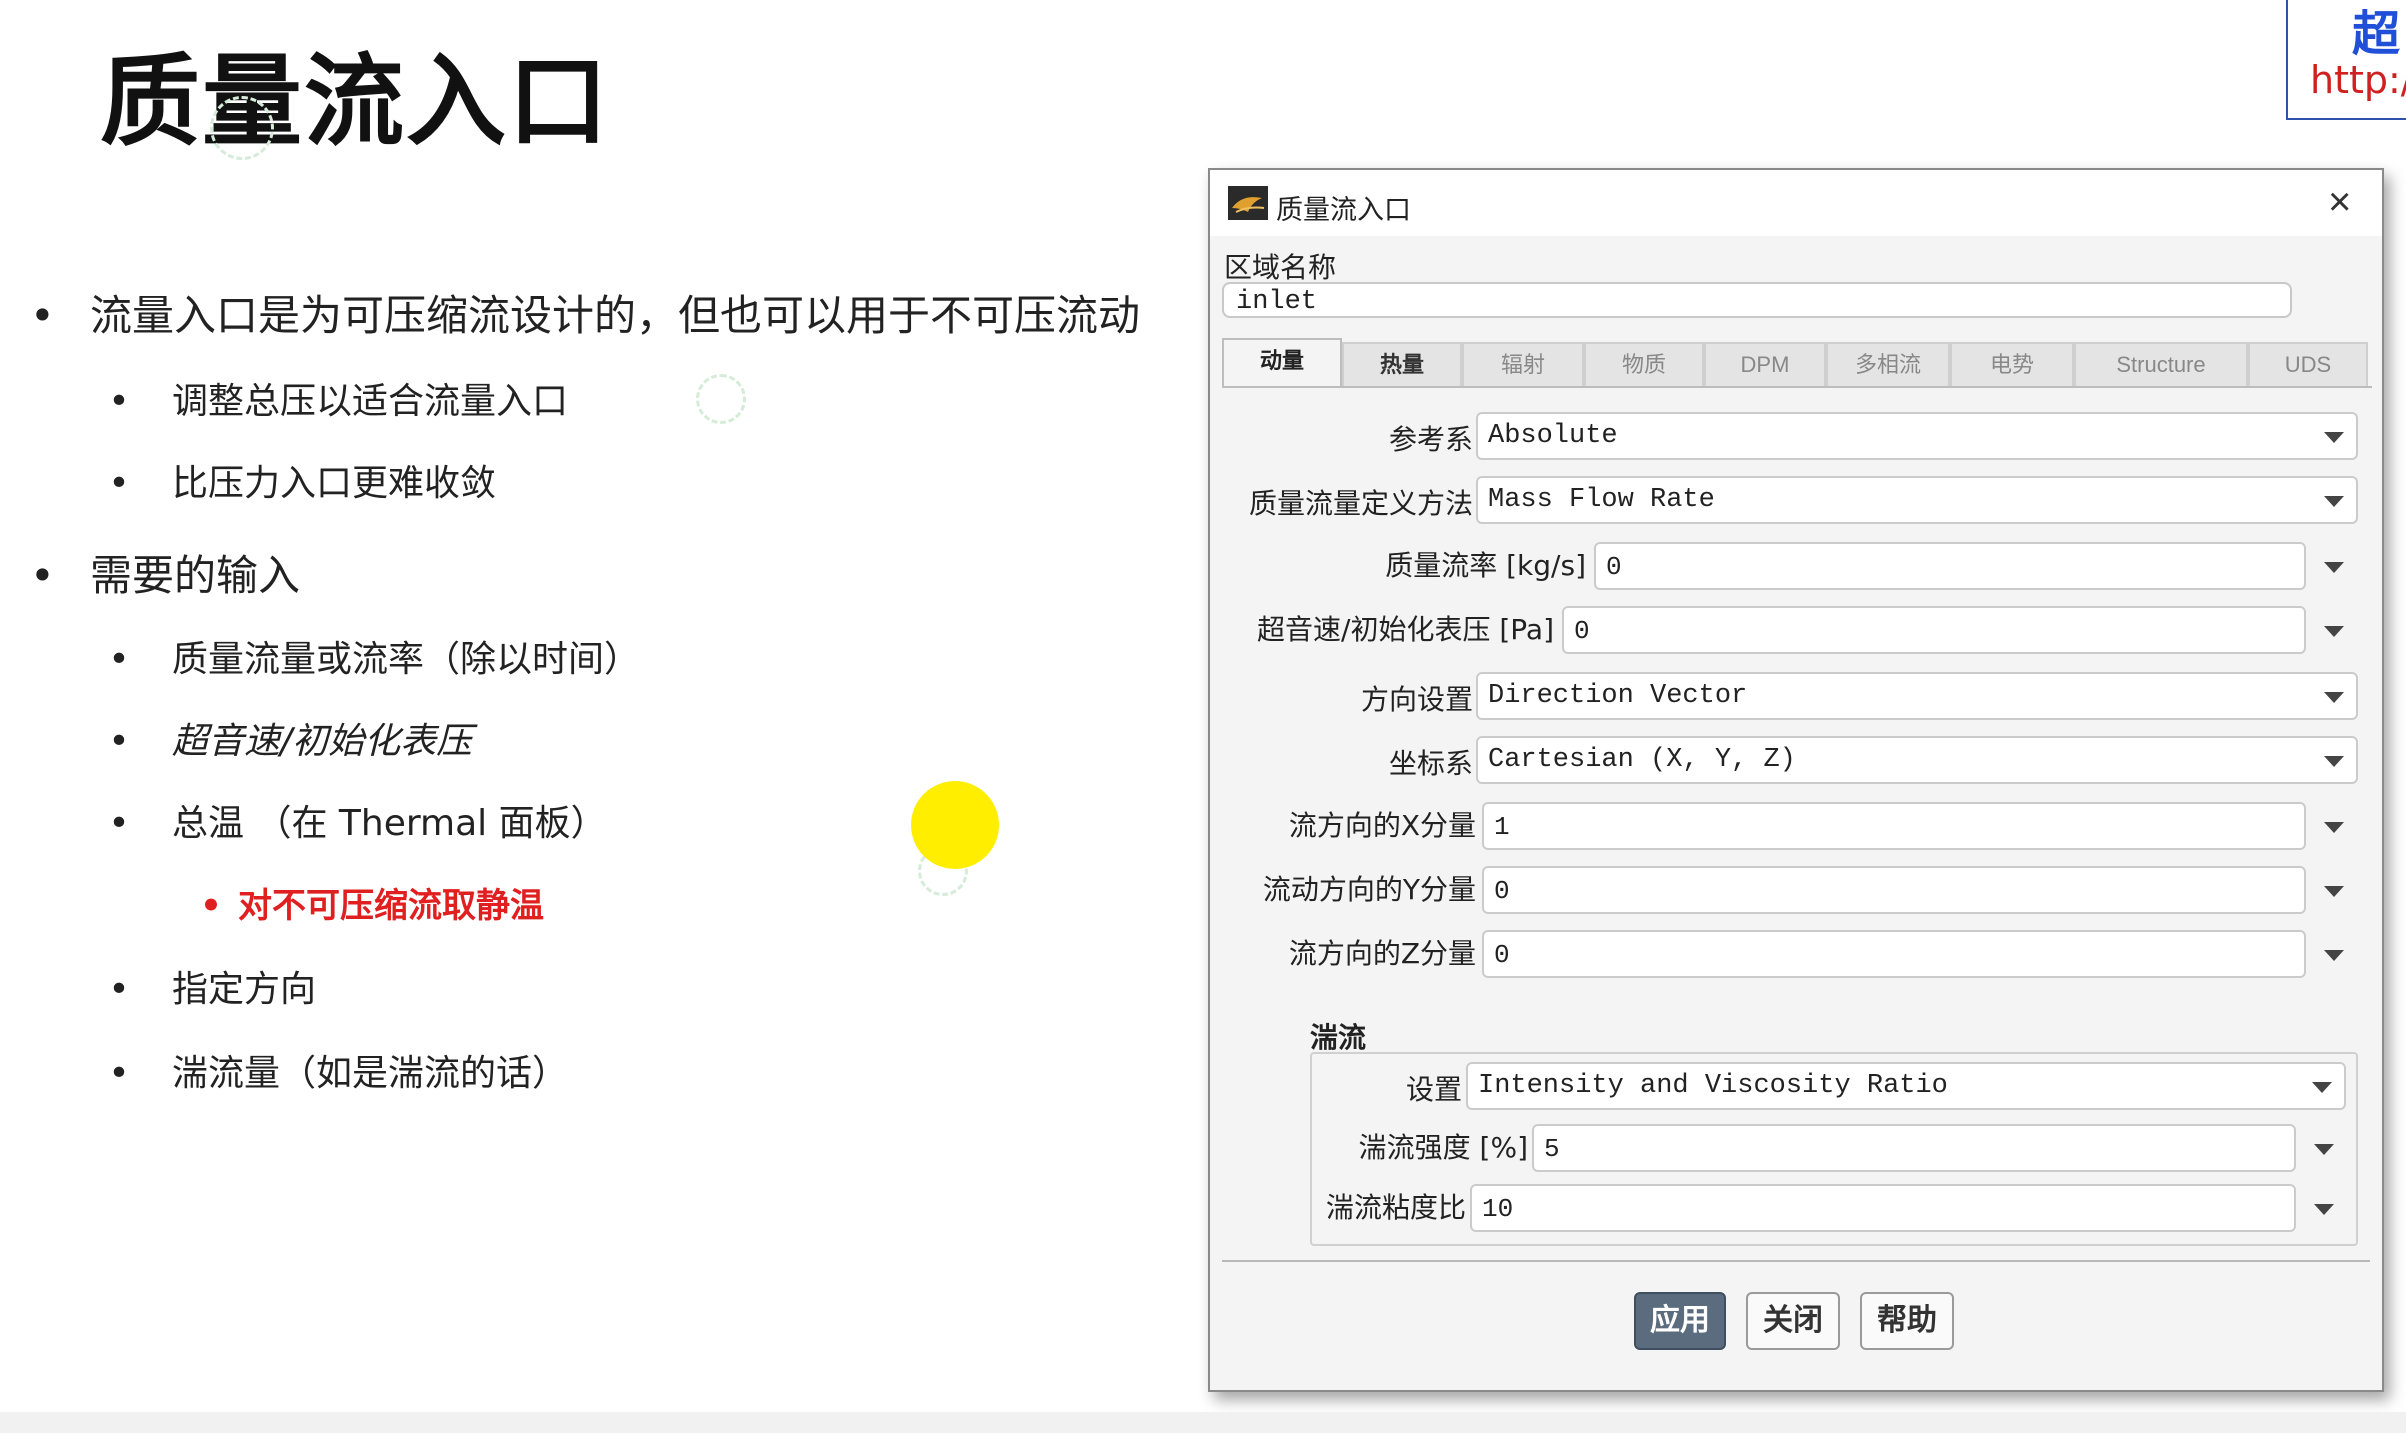 Image resolution: width=2406 pixels, height=1433 pixels. What do you see at coordinates (1203, 1422) in the screenshot?
I see `bottom-strip` at bounding box center [1203, 1422].